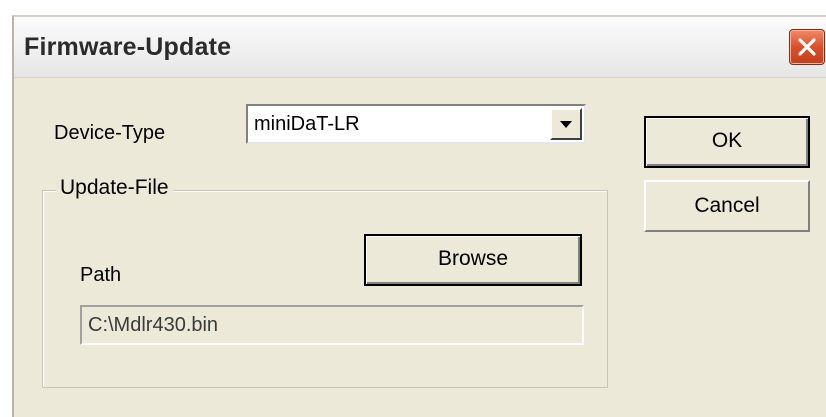  Describe the element at coordinates (307, 124) in the screenshot. I see `device-type-value: miniDaT-LR` at that location.